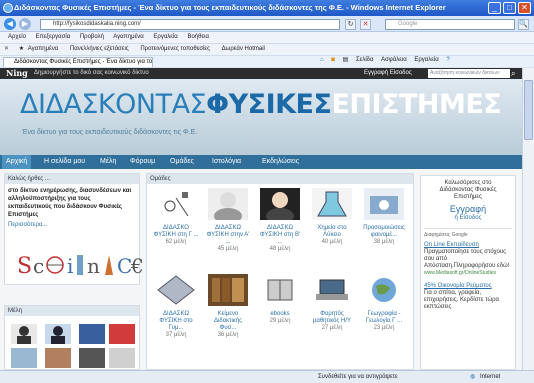  I want to click on links-close-icon: ✕, so click(6, 49).